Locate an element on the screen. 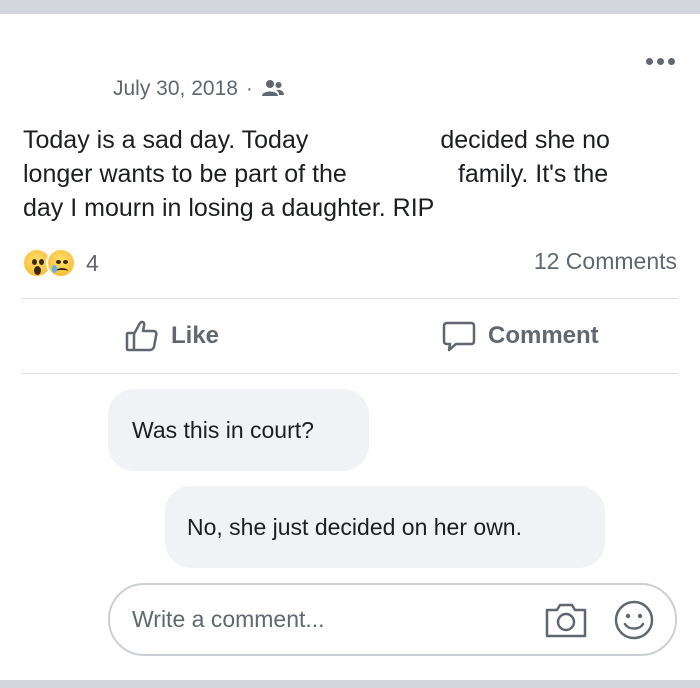  comment-button: Comment is located at coordinates (520, 336).